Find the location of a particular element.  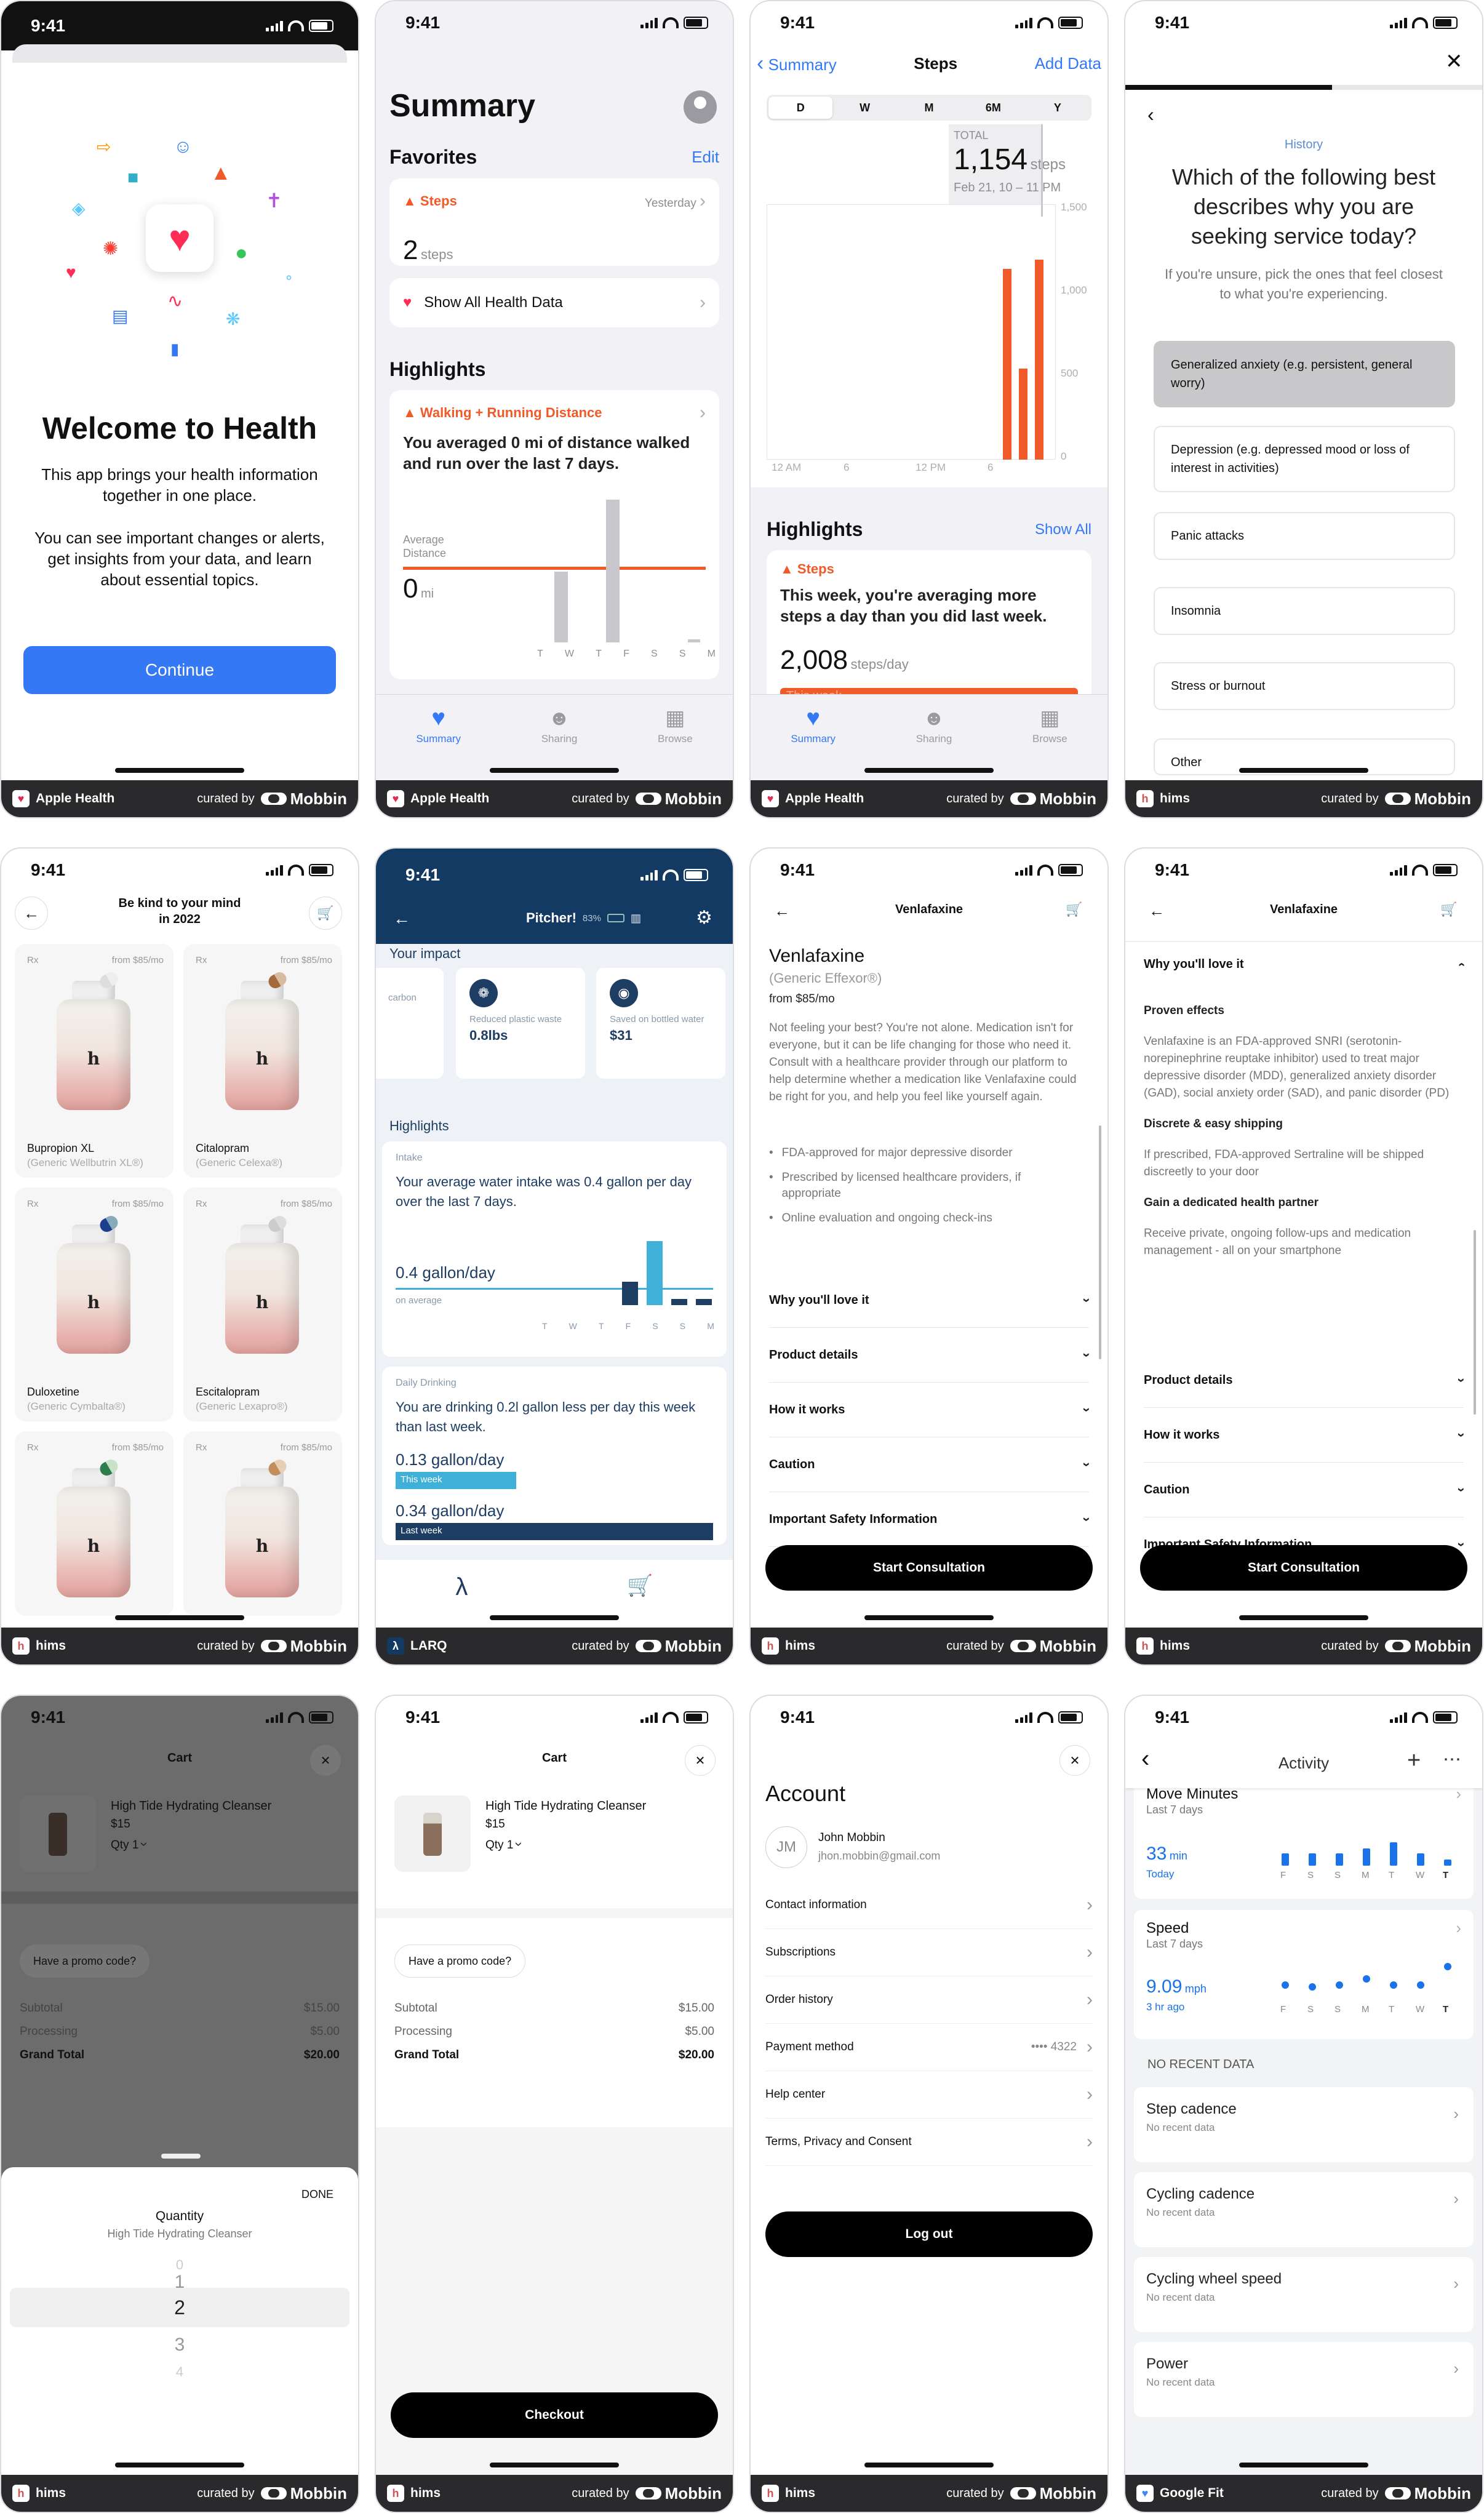

bottle-icon: ◉ is located at coordinates (624, 993).